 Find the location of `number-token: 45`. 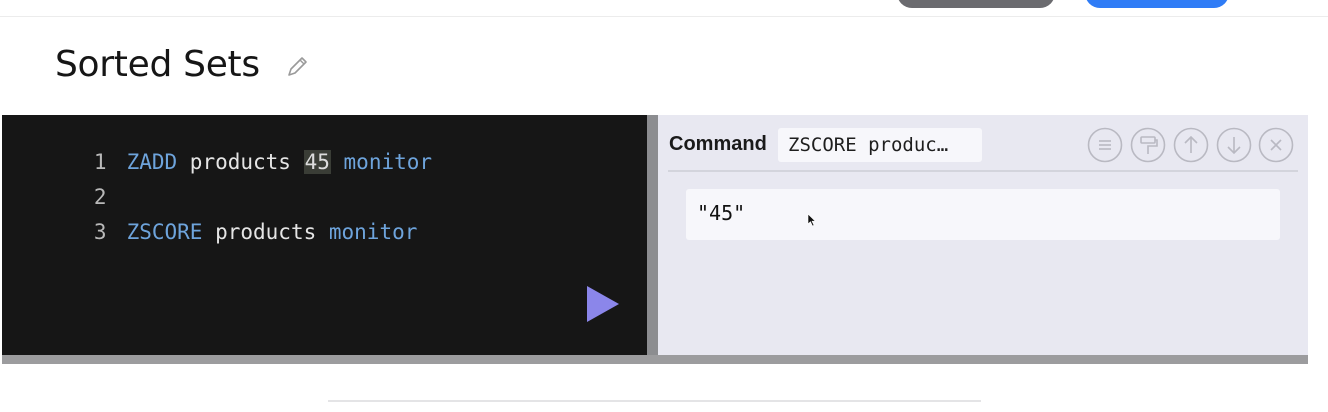

number-token: 45 is located at coordinates (317, 162).